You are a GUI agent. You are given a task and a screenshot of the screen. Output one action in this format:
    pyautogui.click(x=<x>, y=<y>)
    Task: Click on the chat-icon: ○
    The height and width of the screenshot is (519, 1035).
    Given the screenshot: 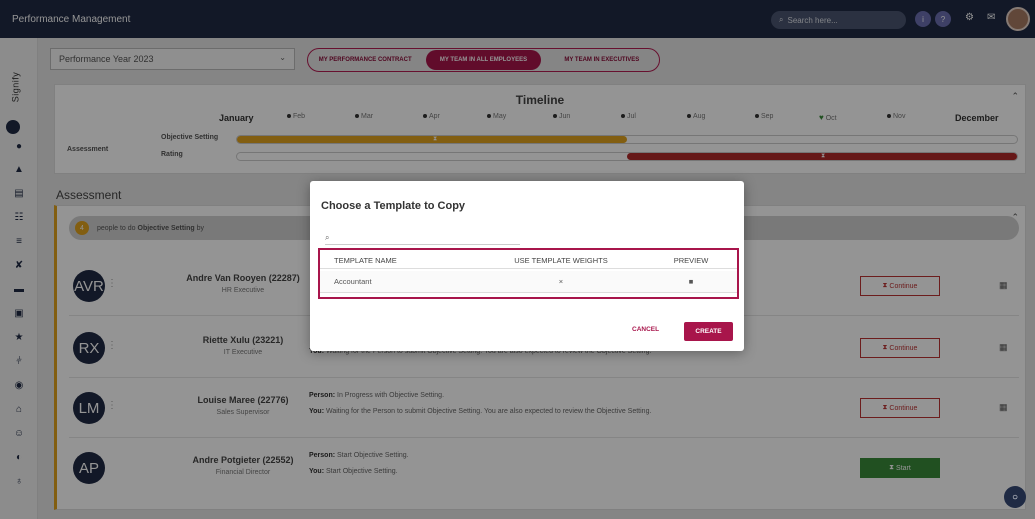 What is the action you would take?
    pyautogui.click(x=1015, y=497)
    